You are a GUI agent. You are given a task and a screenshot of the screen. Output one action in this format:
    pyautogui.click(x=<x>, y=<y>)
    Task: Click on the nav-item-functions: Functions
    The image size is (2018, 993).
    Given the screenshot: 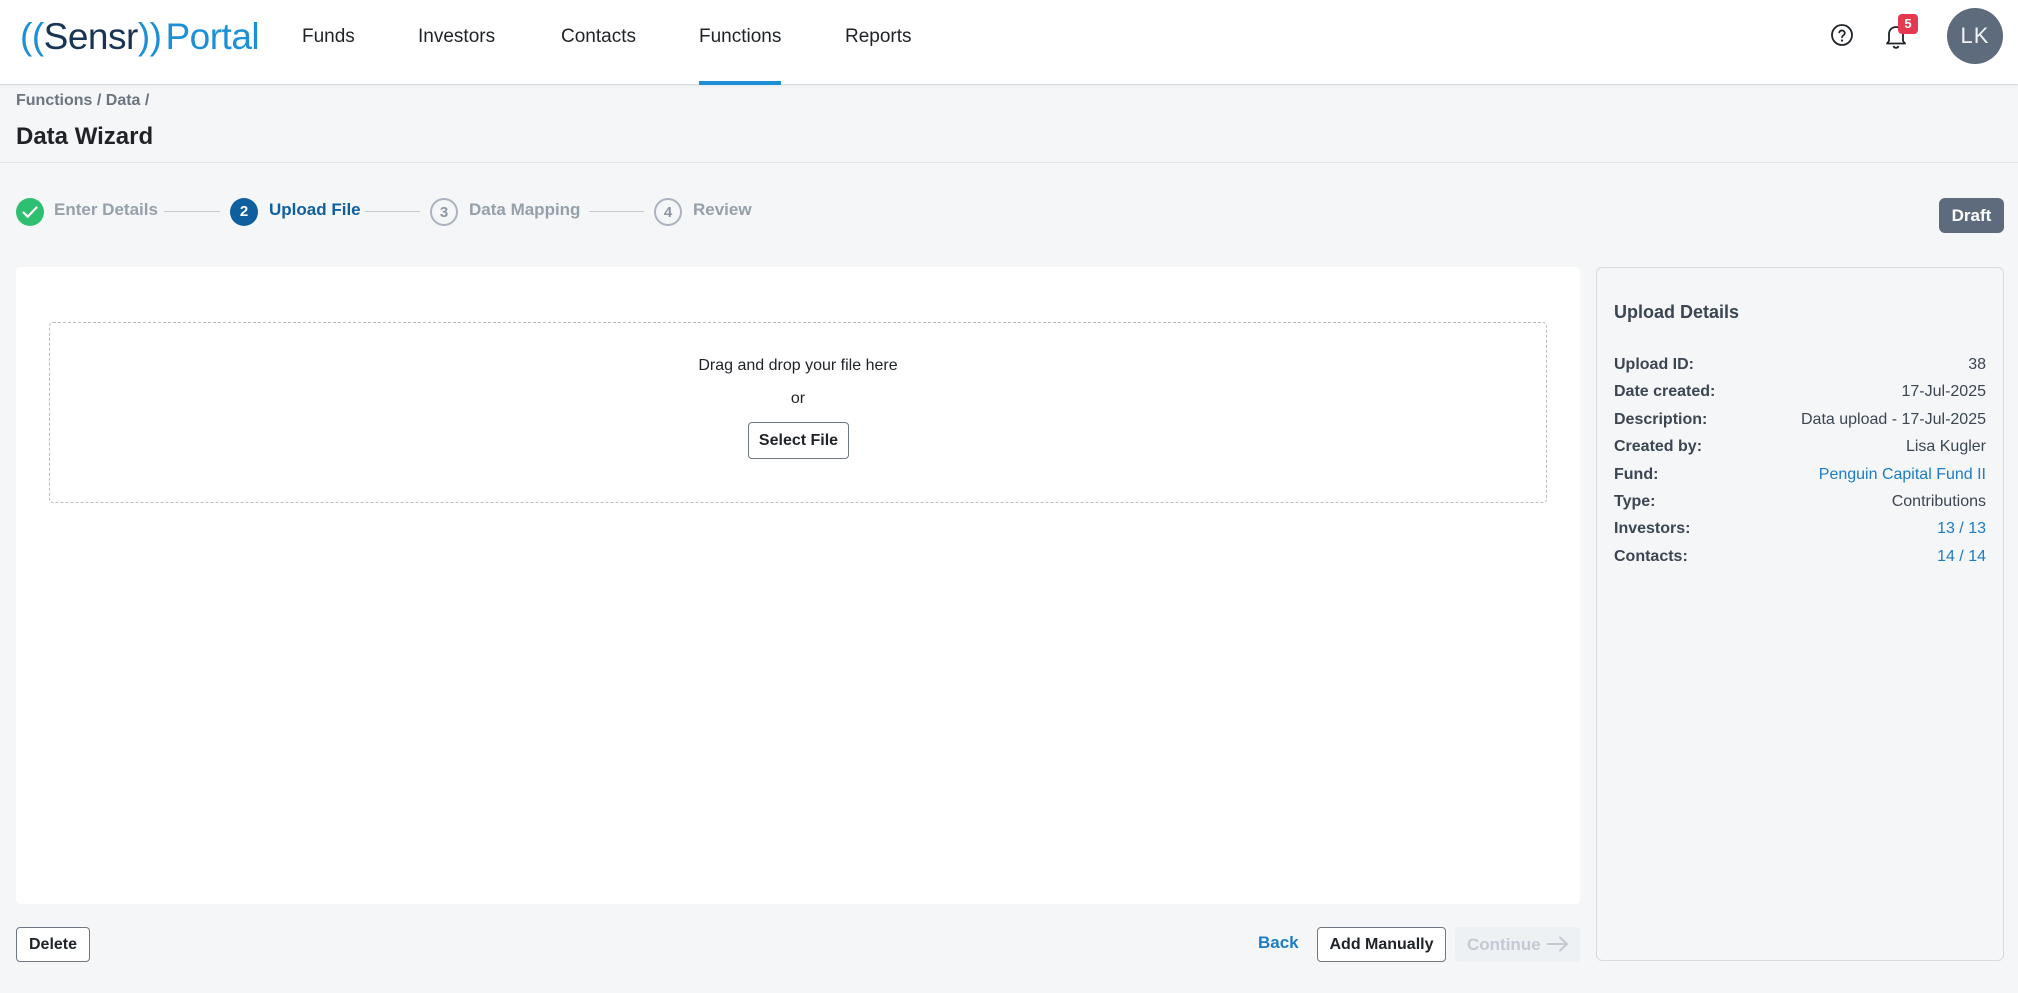 What is the action you would take?
    pyautogui.click(x=740, y=42)
    